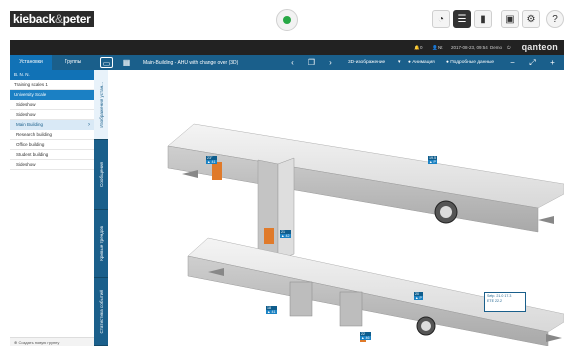 This screenshot has width=566, height=354. What do you see at coordinates (52, 125) in the screenshot?
I see `tree-item-selected: Main Building ›` at bounding box center [52, 125].